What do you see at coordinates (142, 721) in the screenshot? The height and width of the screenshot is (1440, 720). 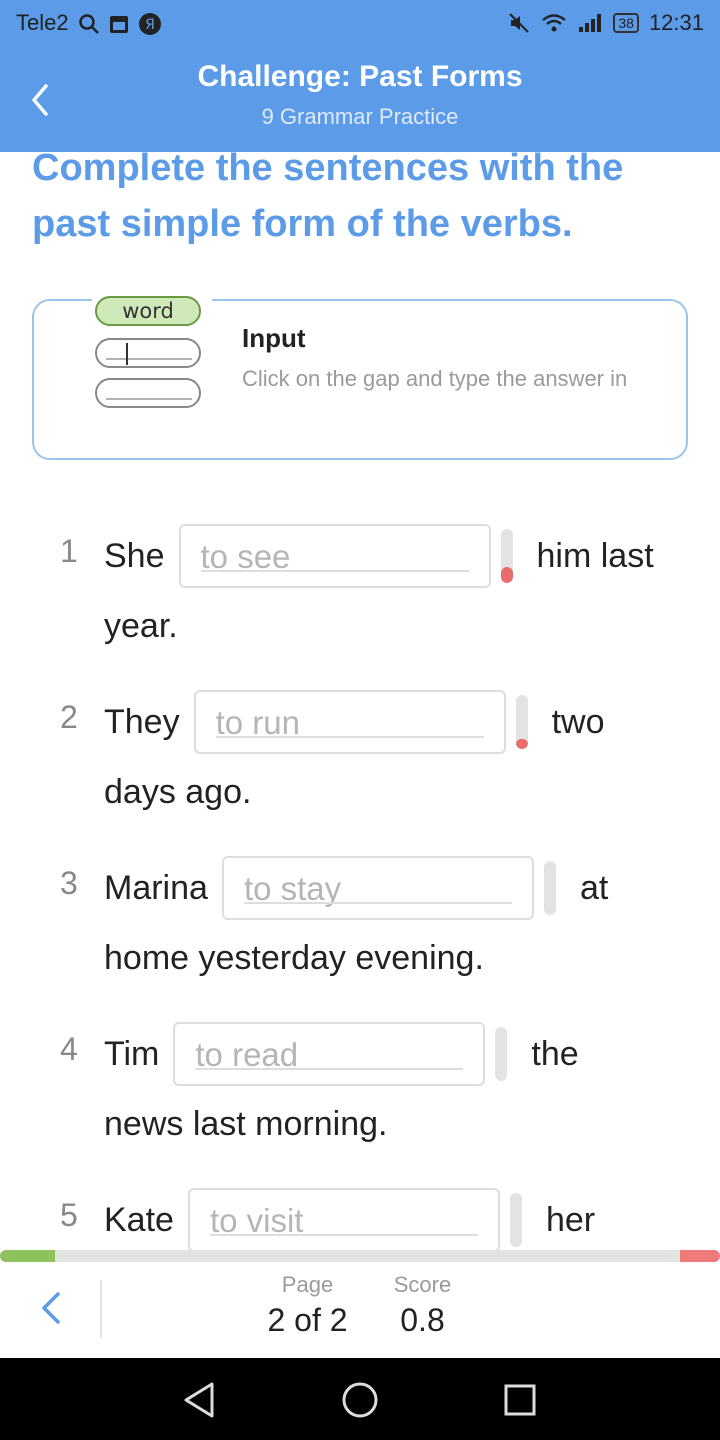 I see `sentence-start: They` at bounding box center [142, 721].